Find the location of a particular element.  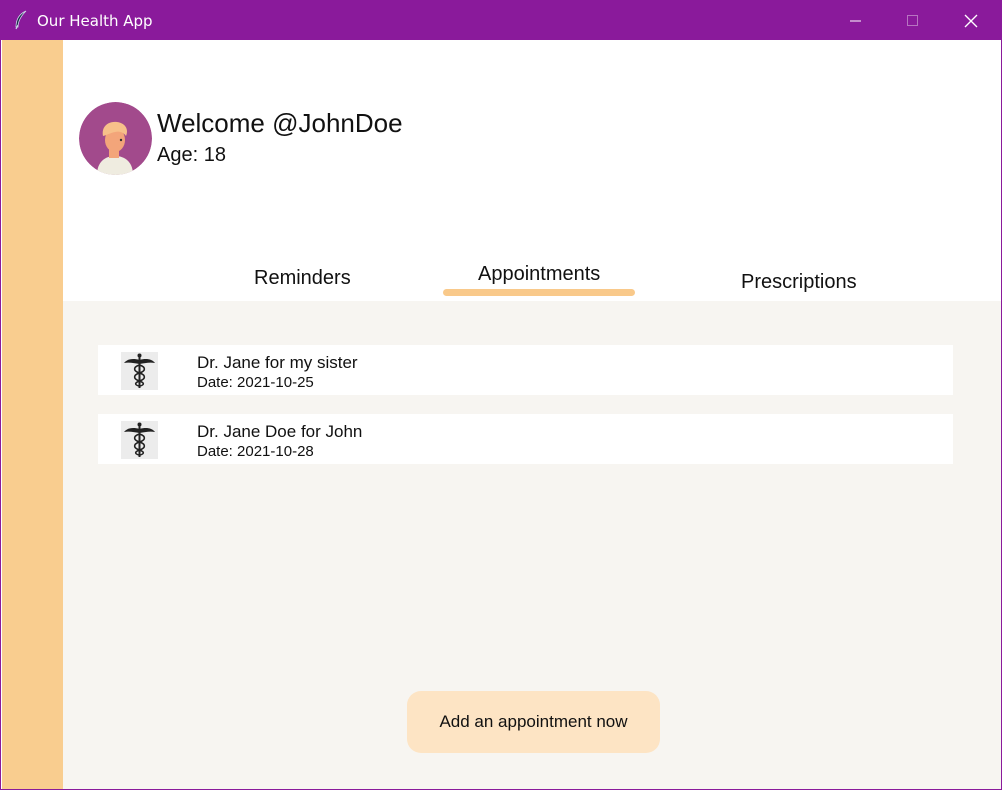

user-avatar-icon is located at coordinates (115, 138).